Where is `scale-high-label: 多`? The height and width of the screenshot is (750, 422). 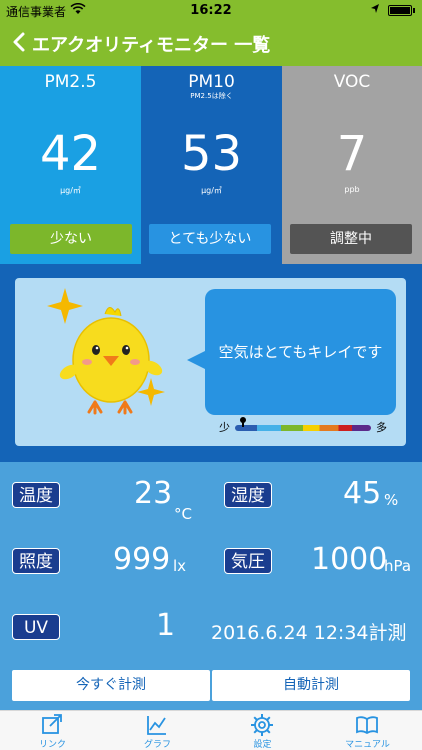 scale-high-label: 多 is located at coordinates (381, 427).